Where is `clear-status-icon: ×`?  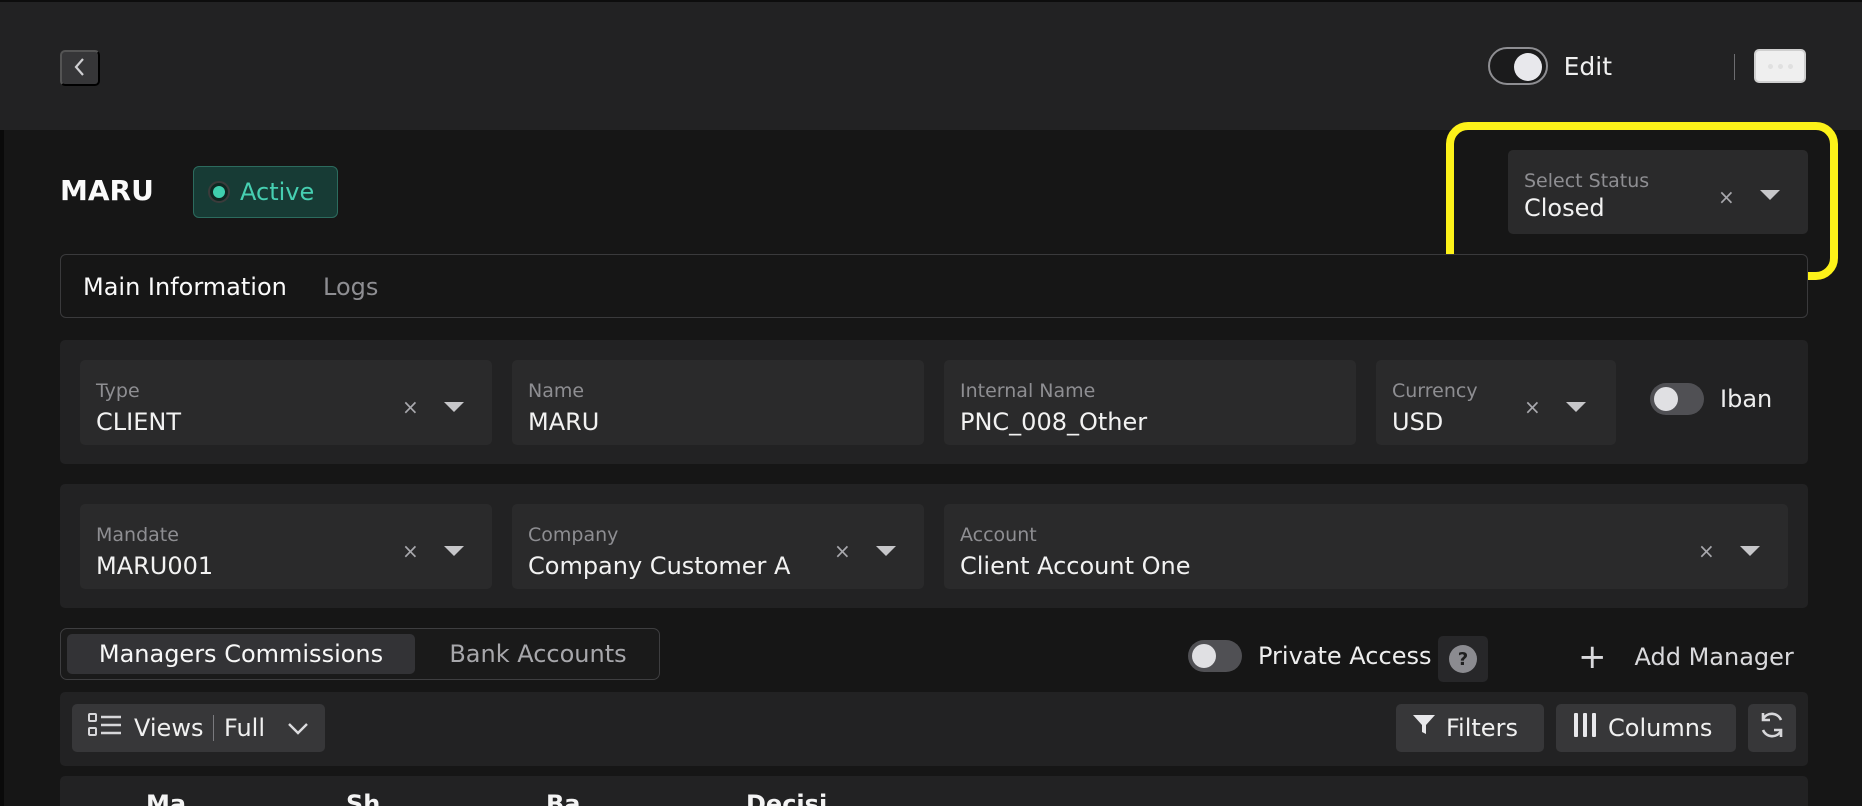
clear-status-icon: × is located at coordinates (1726, 197).